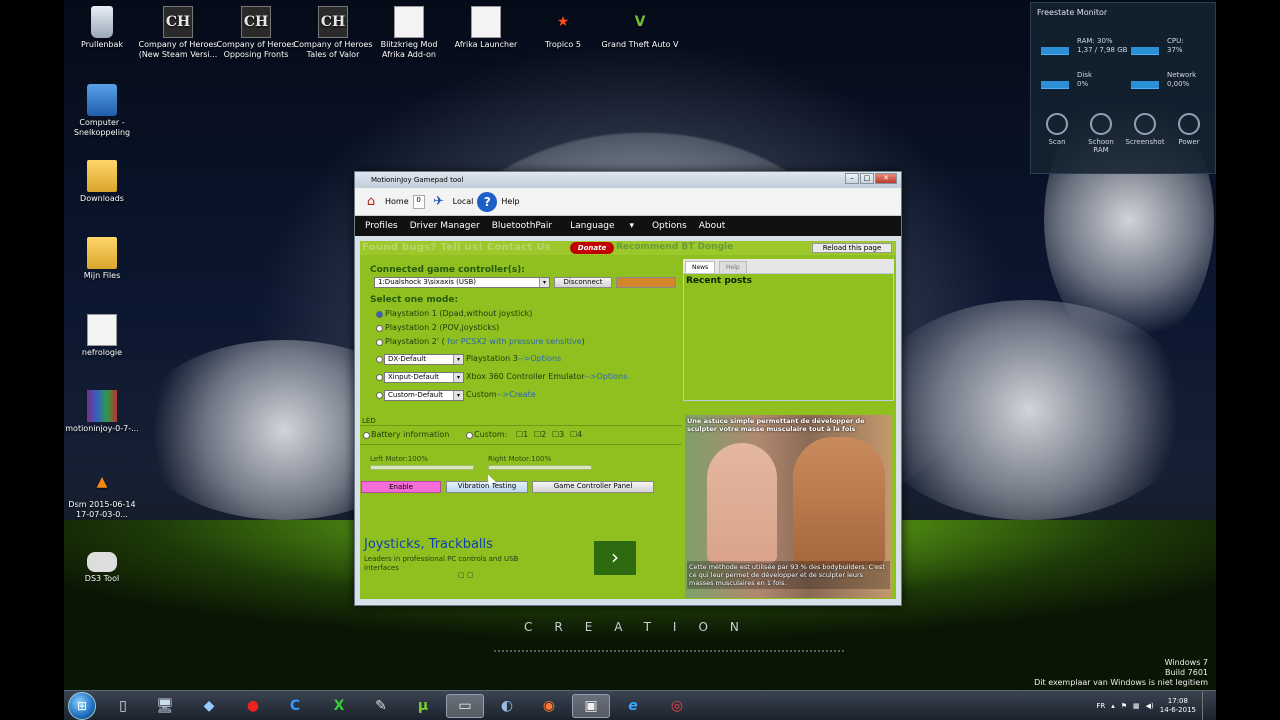 Image resolution: width=1280 pixels, height=720 pixels. Describe the element at coordinates (209, 706) in the screenshot. I see `taskbar-item: ◆` at that location.